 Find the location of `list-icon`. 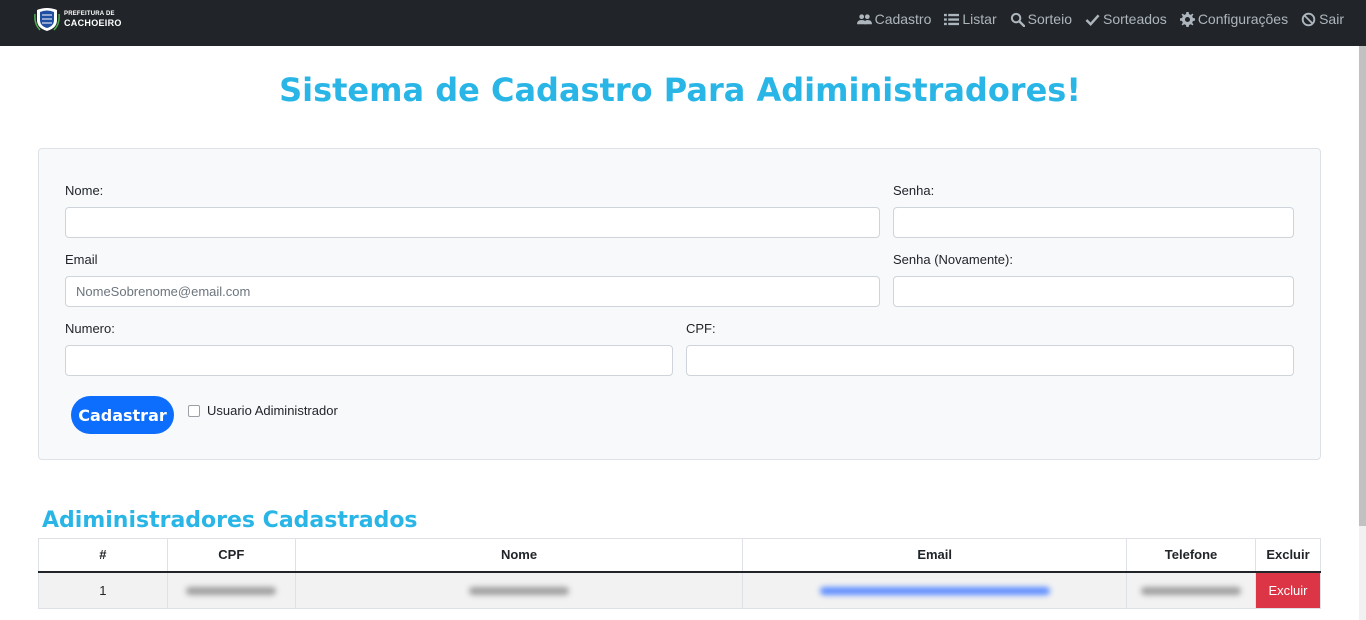

list-icon is located at coordinates (952, 19).